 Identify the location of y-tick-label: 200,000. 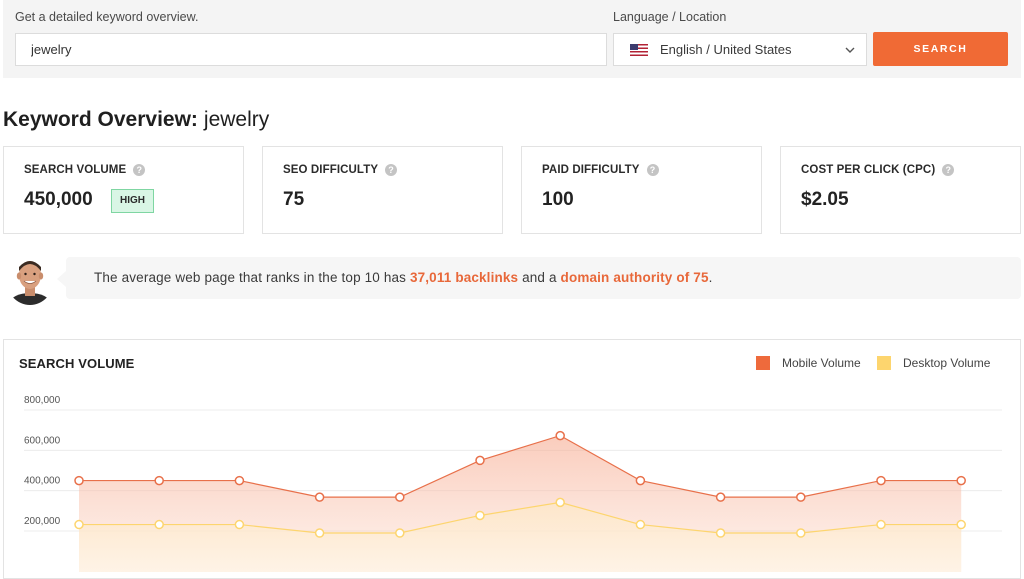
(42, 521).